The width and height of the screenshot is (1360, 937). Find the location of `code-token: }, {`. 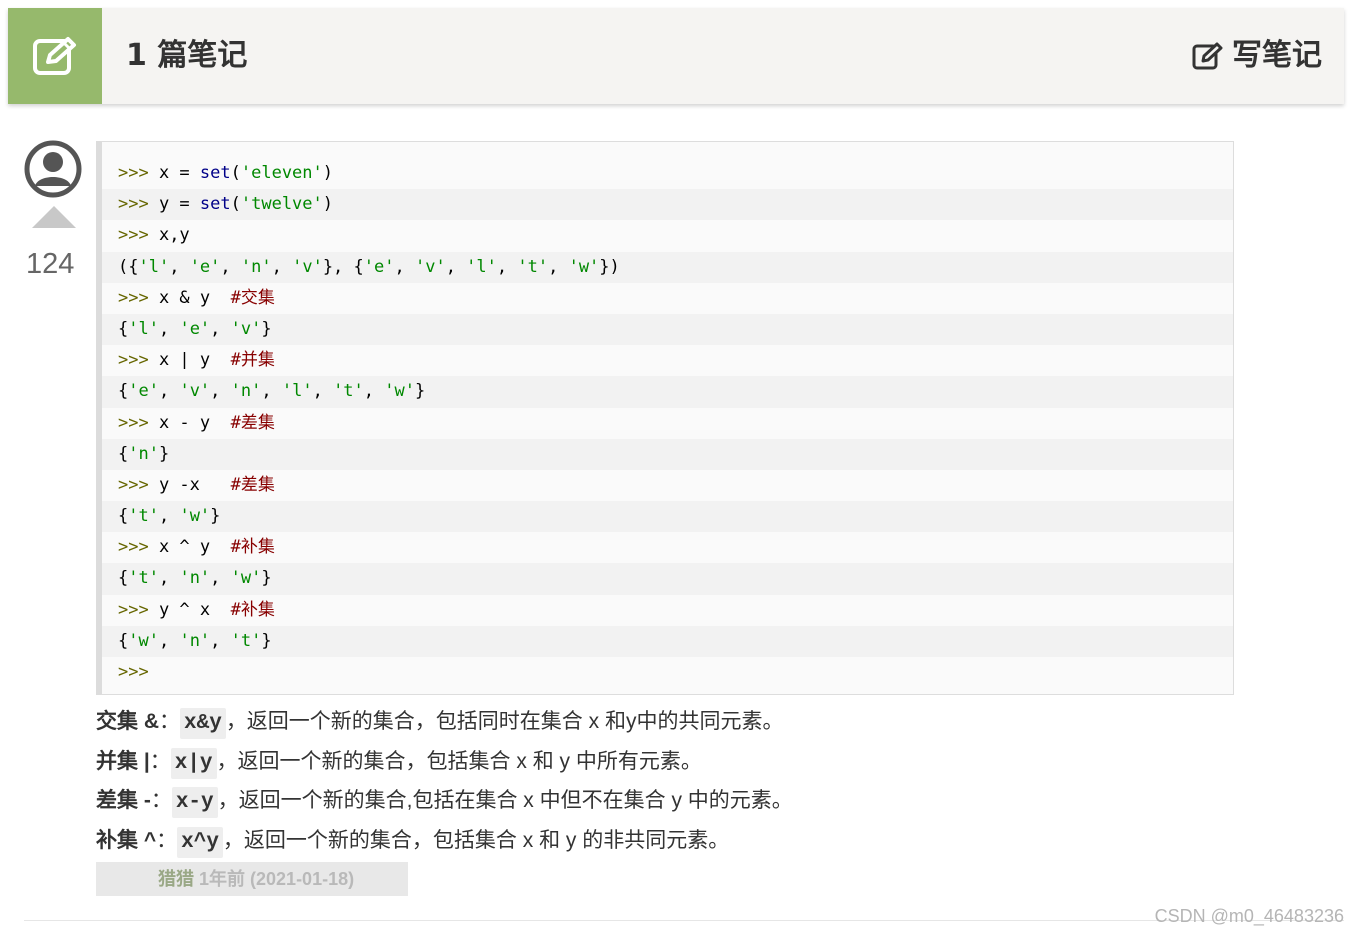

code-token: }, { is located at coordinates (343, 266).